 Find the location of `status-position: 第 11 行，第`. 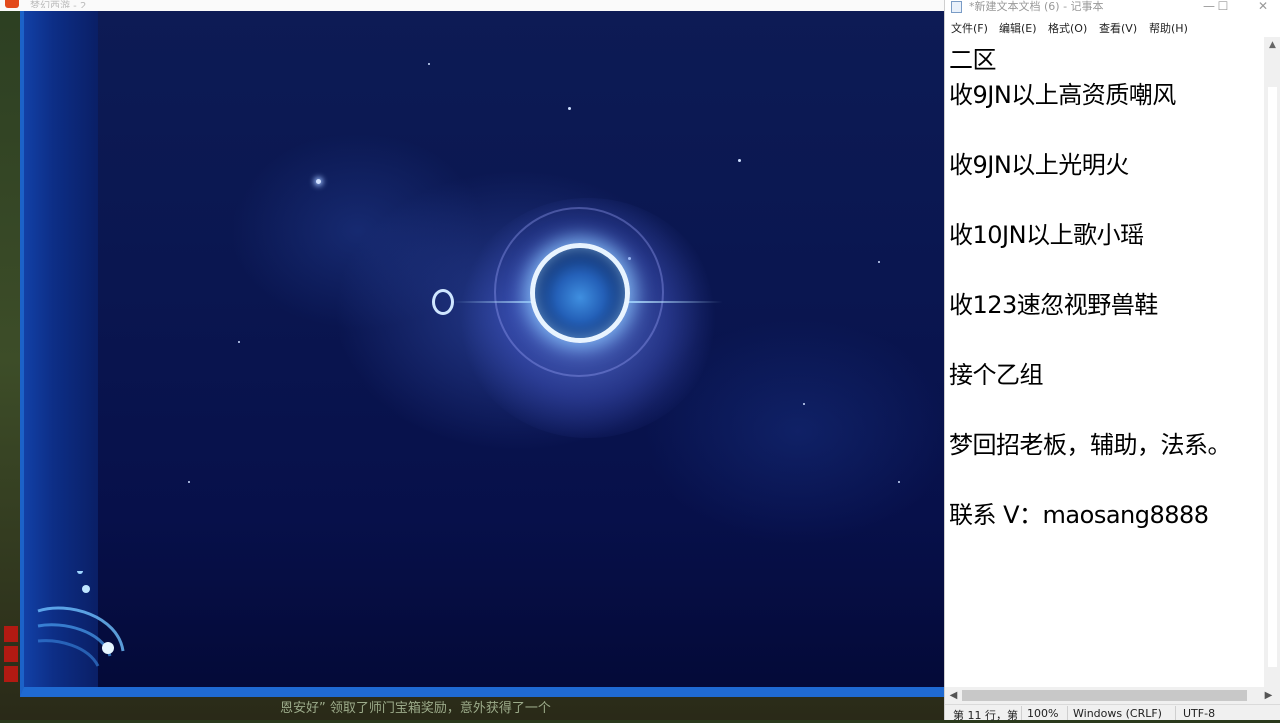

status-position: 第 11 行，第 is located at coordinates (985, 715).